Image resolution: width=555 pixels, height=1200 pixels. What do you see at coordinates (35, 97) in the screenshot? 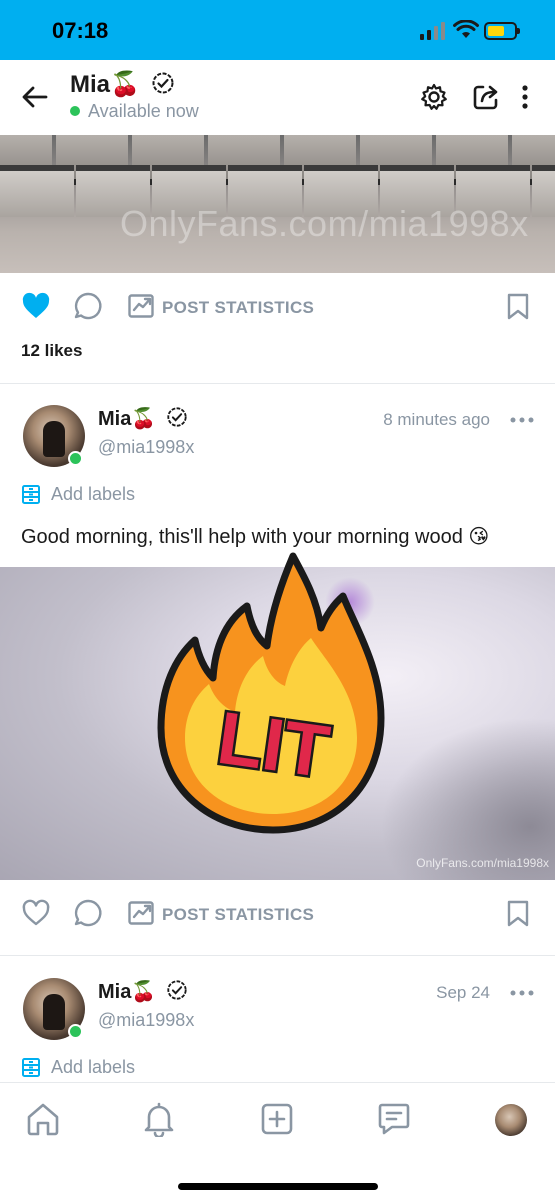
I see `back-arrow-icon` at bounding box center [35, 97].